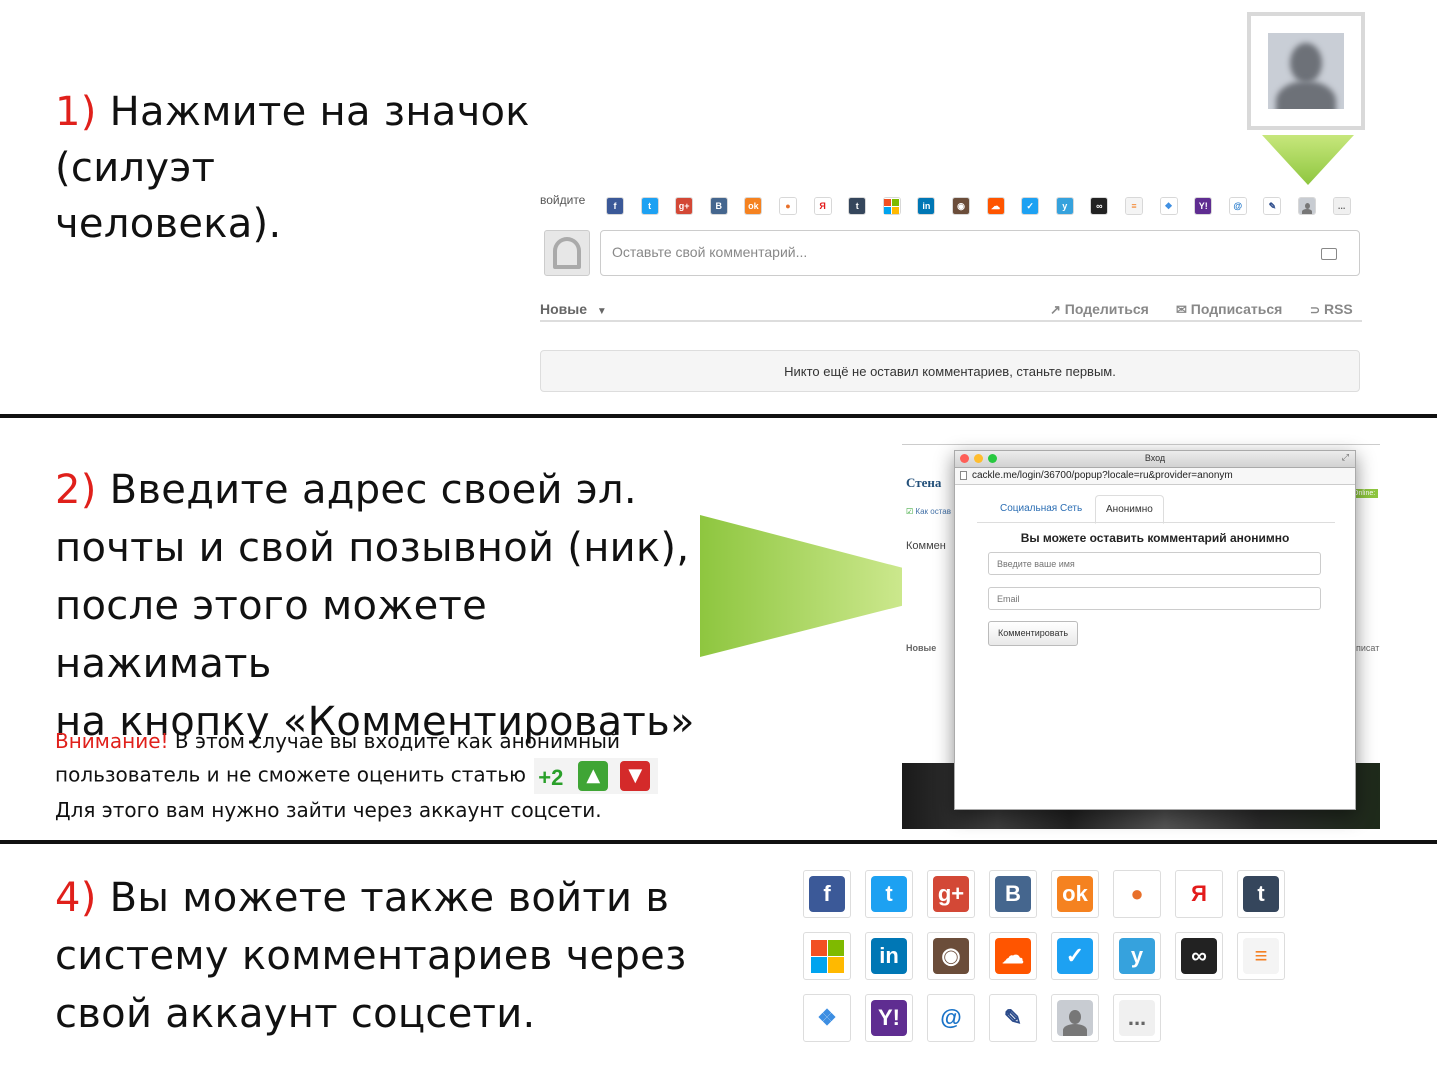 Image resolution: width=1437 pixels, height=1078 pixels. Describe the element at coordinates (933, 511) in the screenshot. I see `bg-check-label: Как остав` at that location.